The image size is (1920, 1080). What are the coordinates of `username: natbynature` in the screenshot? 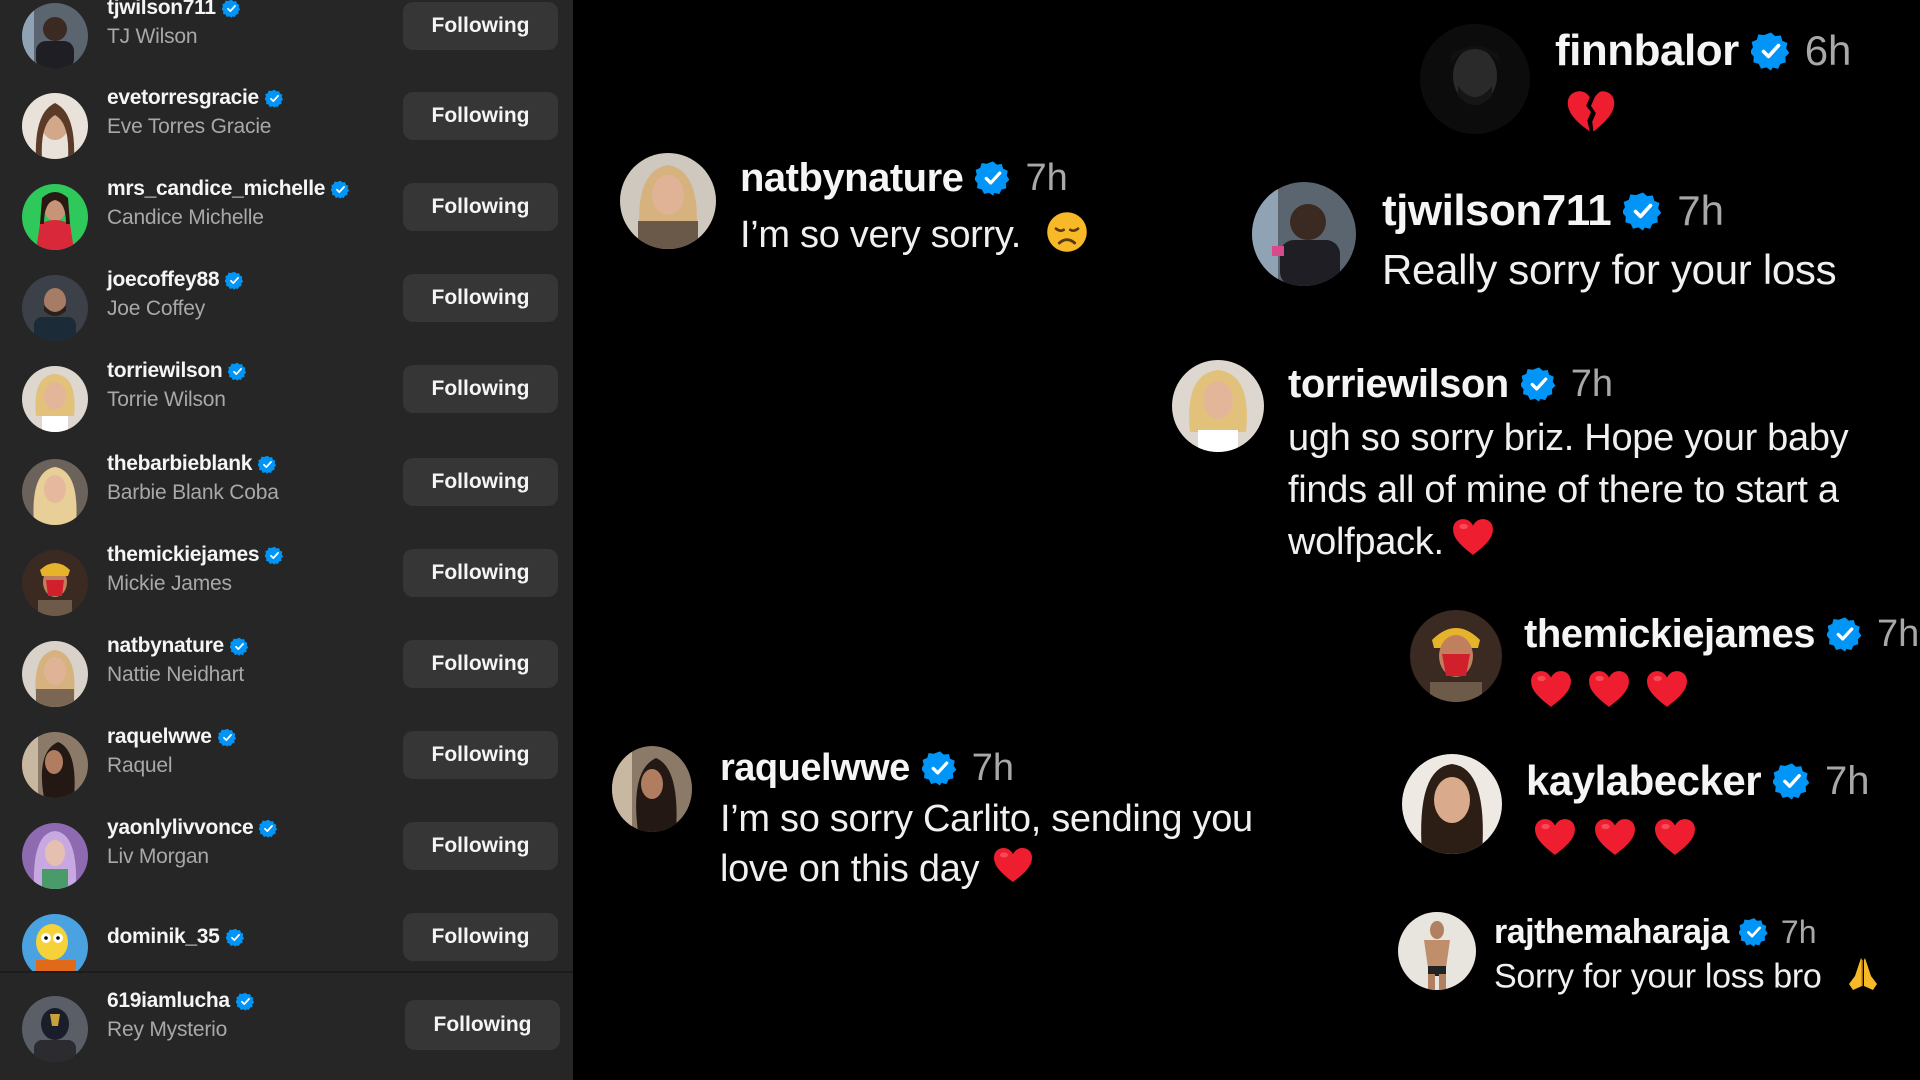 It's located at (165, 646).